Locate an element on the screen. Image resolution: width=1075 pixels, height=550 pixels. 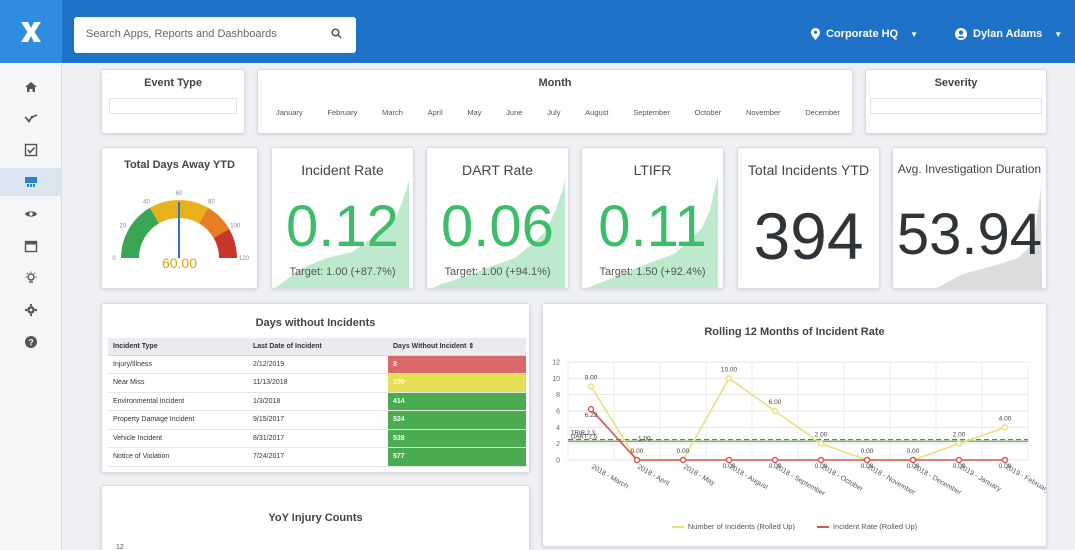
month-option: April is located at coordinates (435, 112).